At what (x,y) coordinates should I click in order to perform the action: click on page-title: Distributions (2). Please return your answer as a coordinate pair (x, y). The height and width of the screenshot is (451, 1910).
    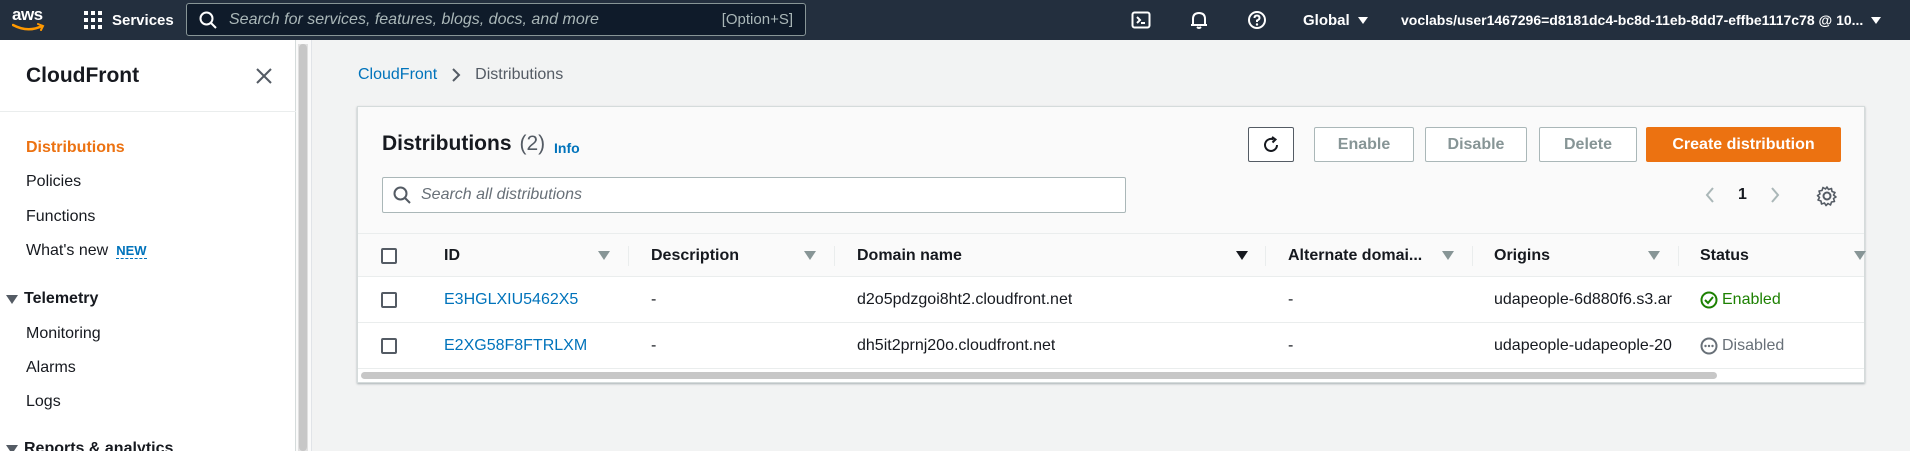
    Looking at the image, I should click on (463, 144).